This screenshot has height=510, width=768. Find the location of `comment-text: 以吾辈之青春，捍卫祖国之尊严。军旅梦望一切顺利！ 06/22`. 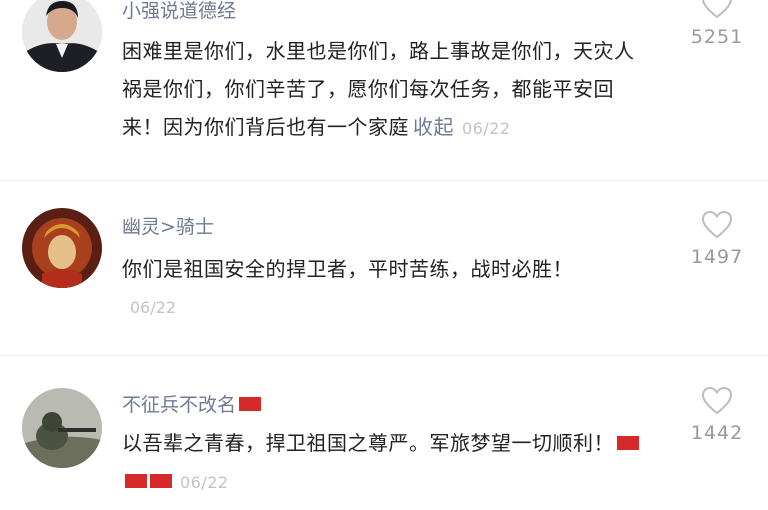

comment-text: 以吾辈之青春，捍卫祖国之尊严。军旅梦望一切顺利！ 06/22 is located at coordinates (382, 463).